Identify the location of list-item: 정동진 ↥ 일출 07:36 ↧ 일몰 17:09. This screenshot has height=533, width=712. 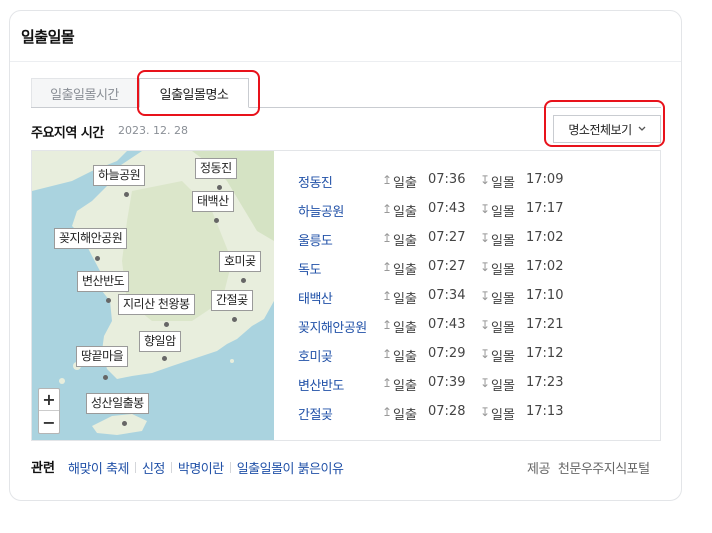
(478, 181).